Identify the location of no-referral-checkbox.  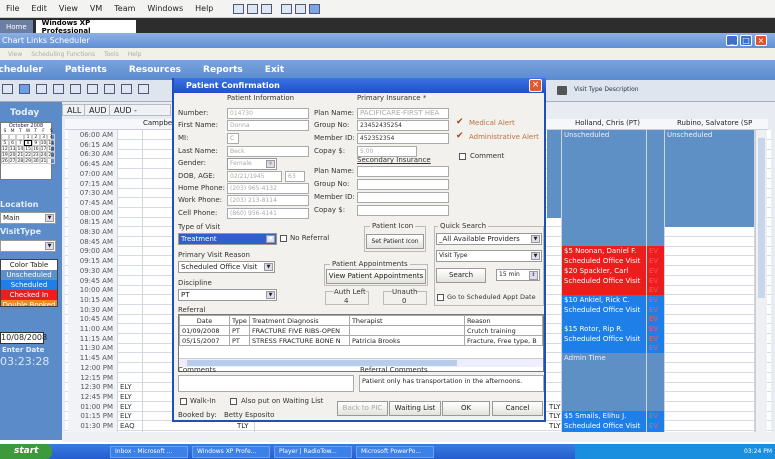
(283, 238).